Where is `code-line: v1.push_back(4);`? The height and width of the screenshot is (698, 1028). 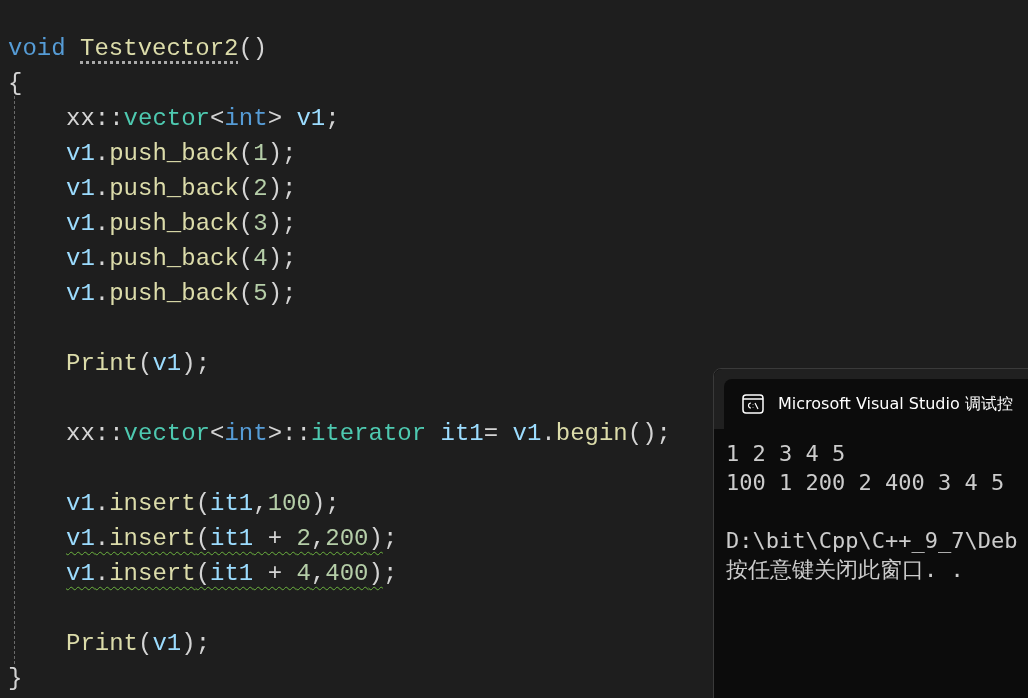 code-line: v1.push_back(4); is located at coordinates (181, 259).